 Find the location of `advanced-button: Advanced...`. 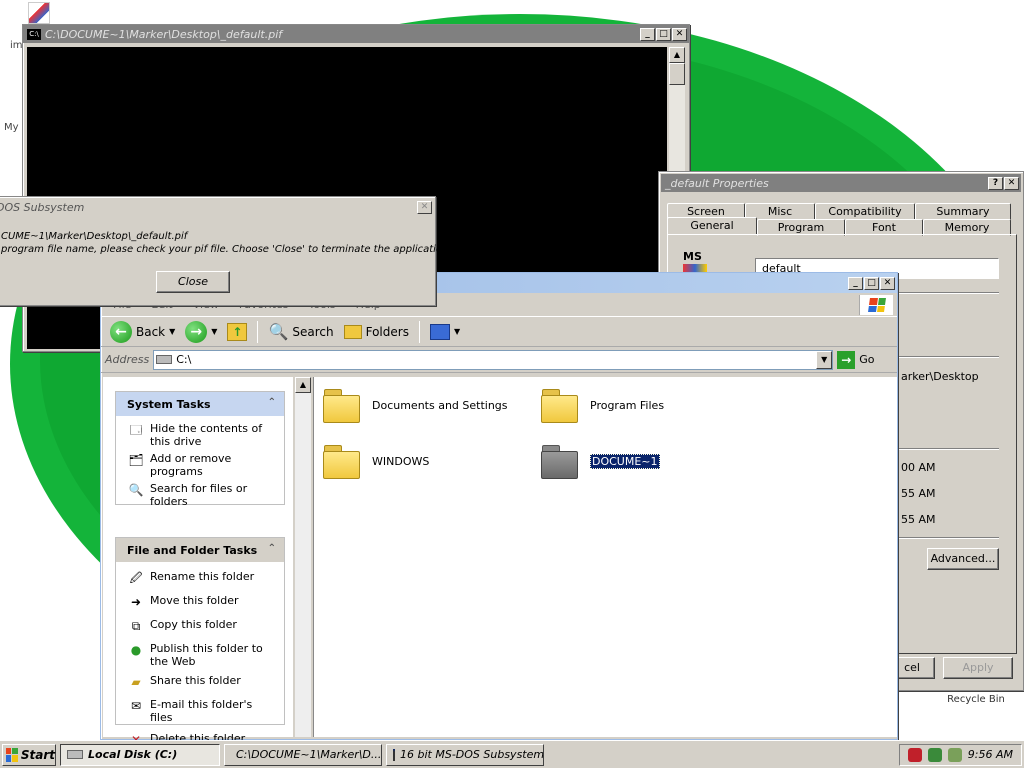

advanced-button: Advanced... is located at coordinates (963, 559).